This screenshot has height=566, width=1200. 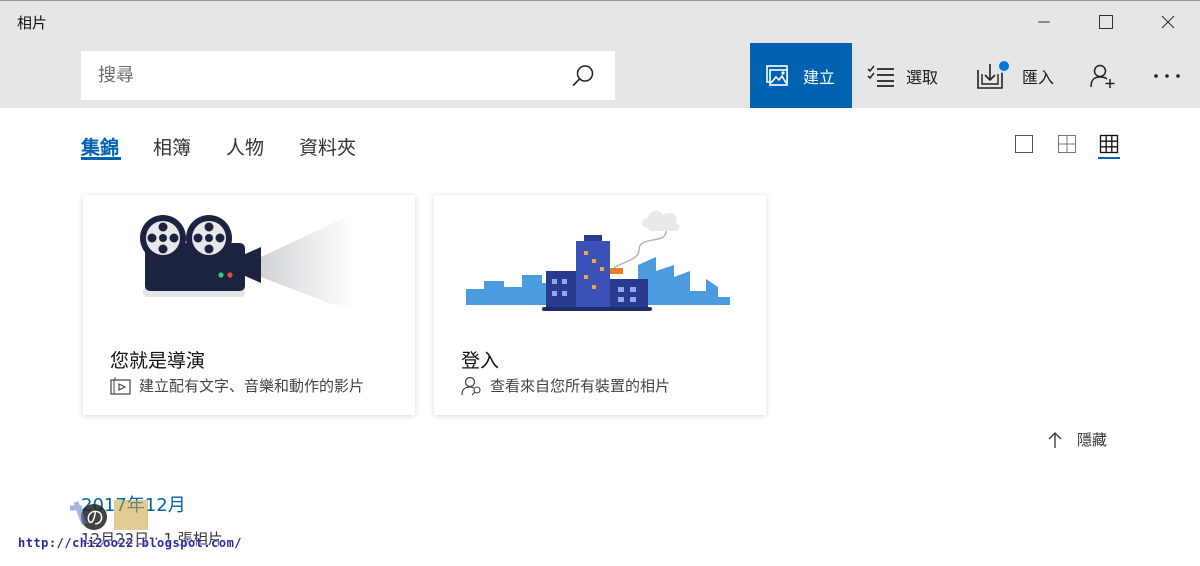 I want to click on account-button, so click(x=1103, y=75).